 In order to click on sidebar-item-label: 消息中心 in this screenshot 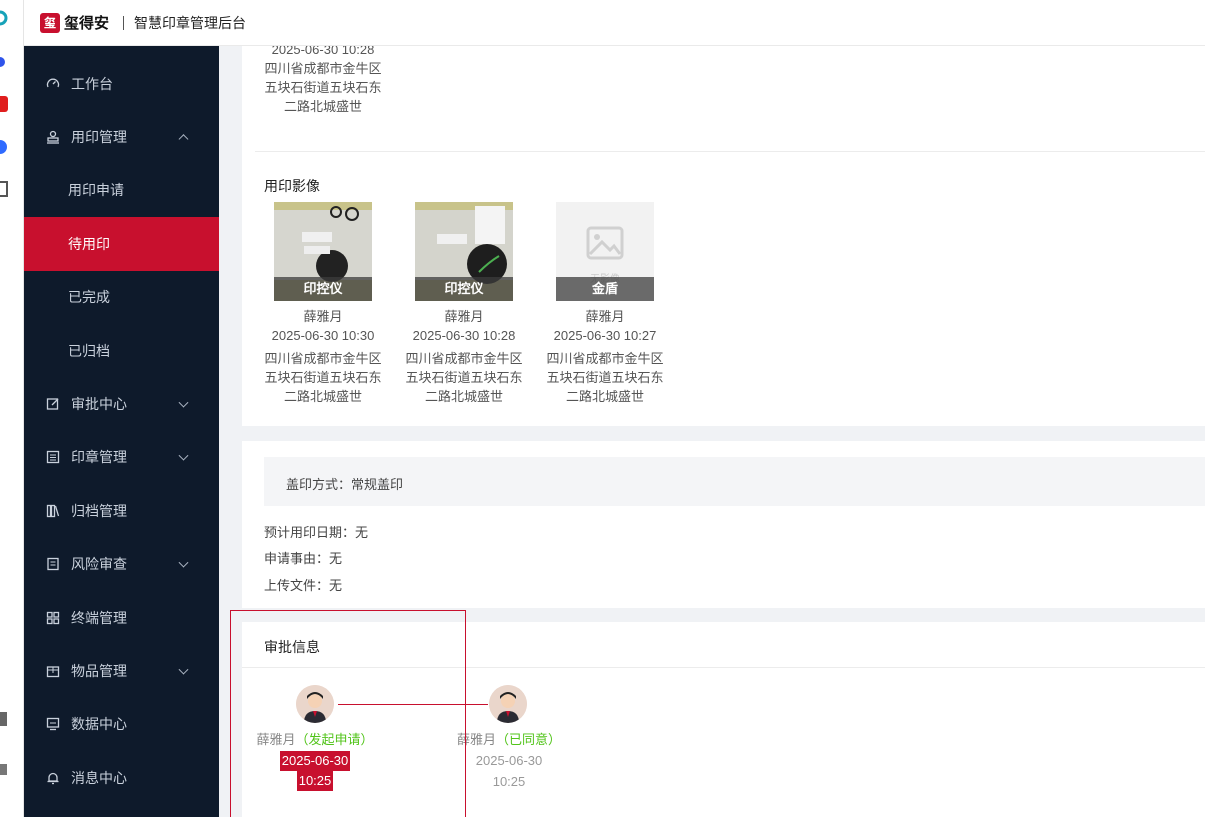, I will do `click(99, 777)`.